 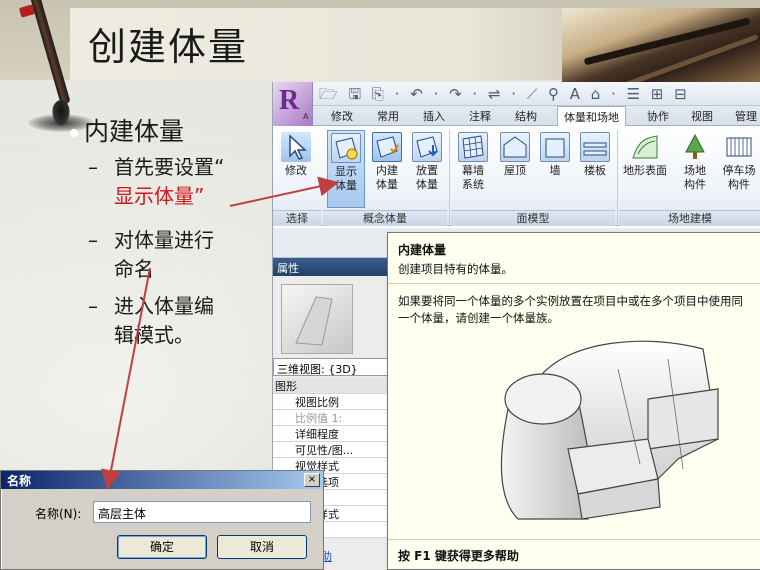 I want to click on show-mass-label-2: 体量, so click(x=346, y=185).